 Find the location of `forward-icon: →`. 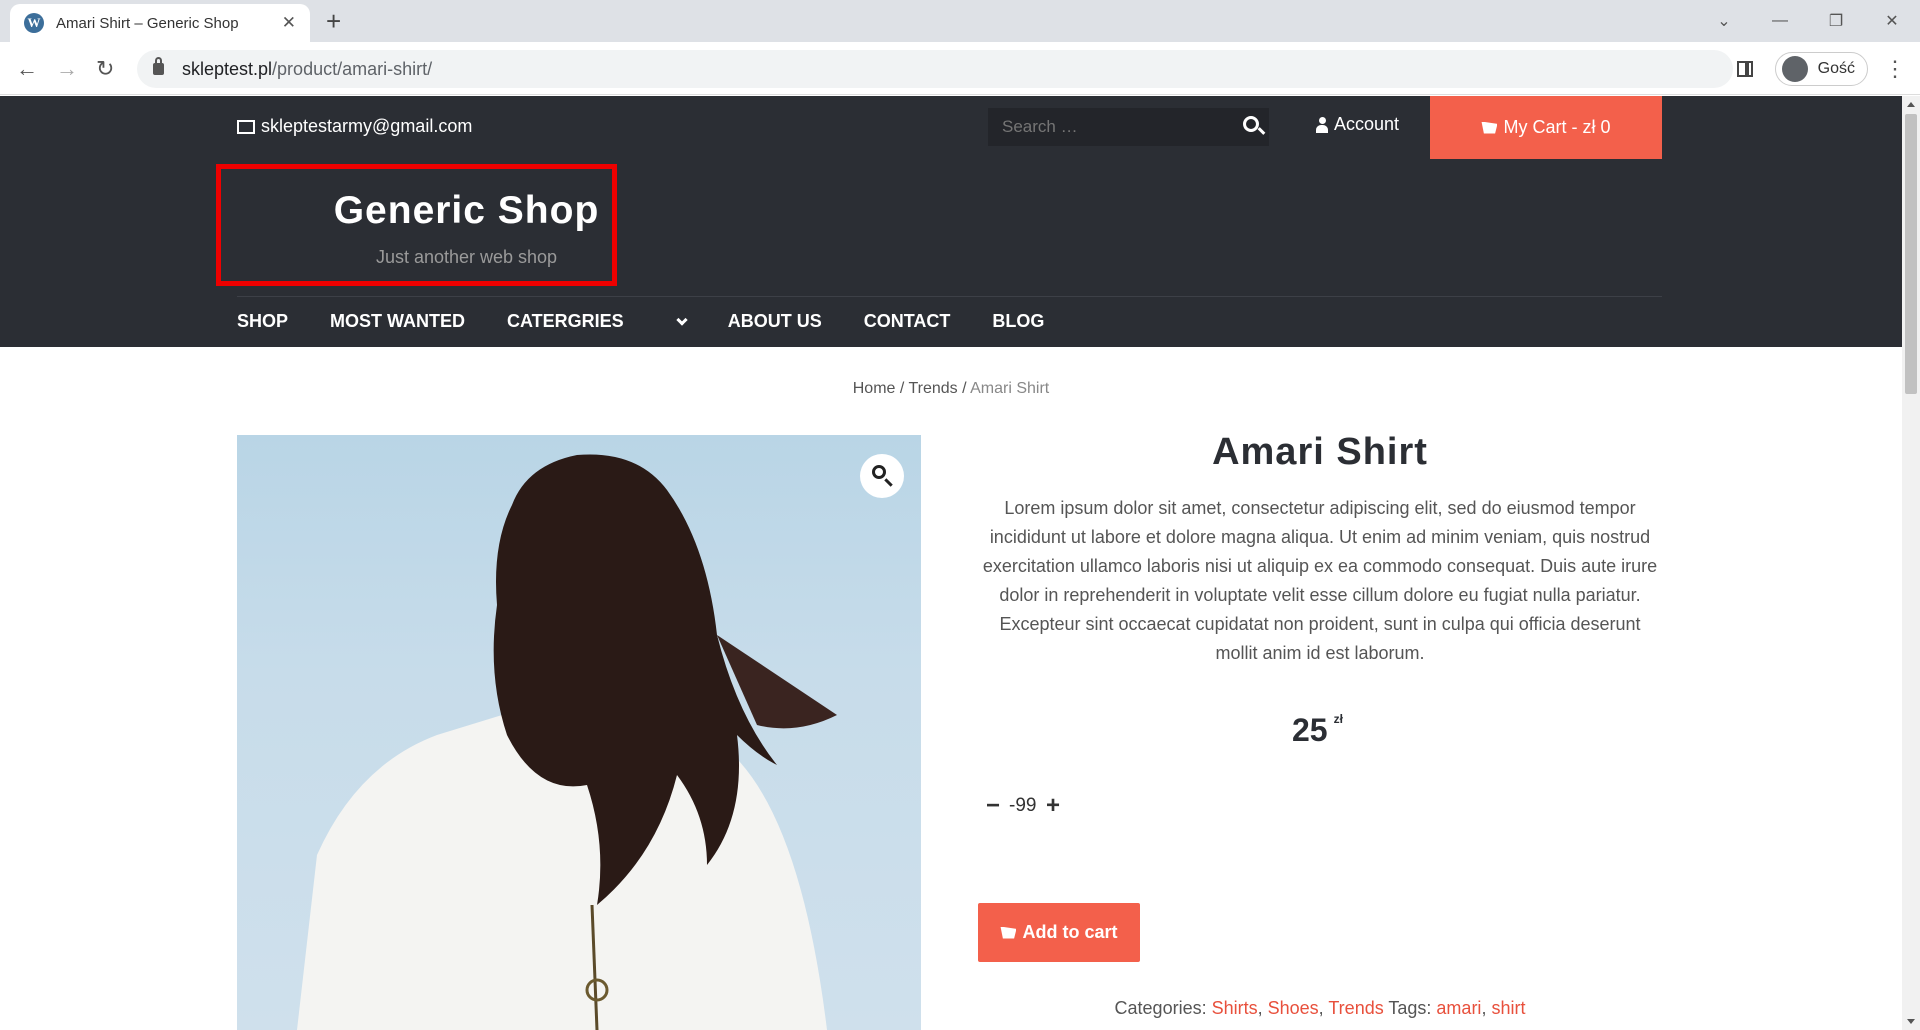

forward-icon: → is located at coordinates (67, 69).